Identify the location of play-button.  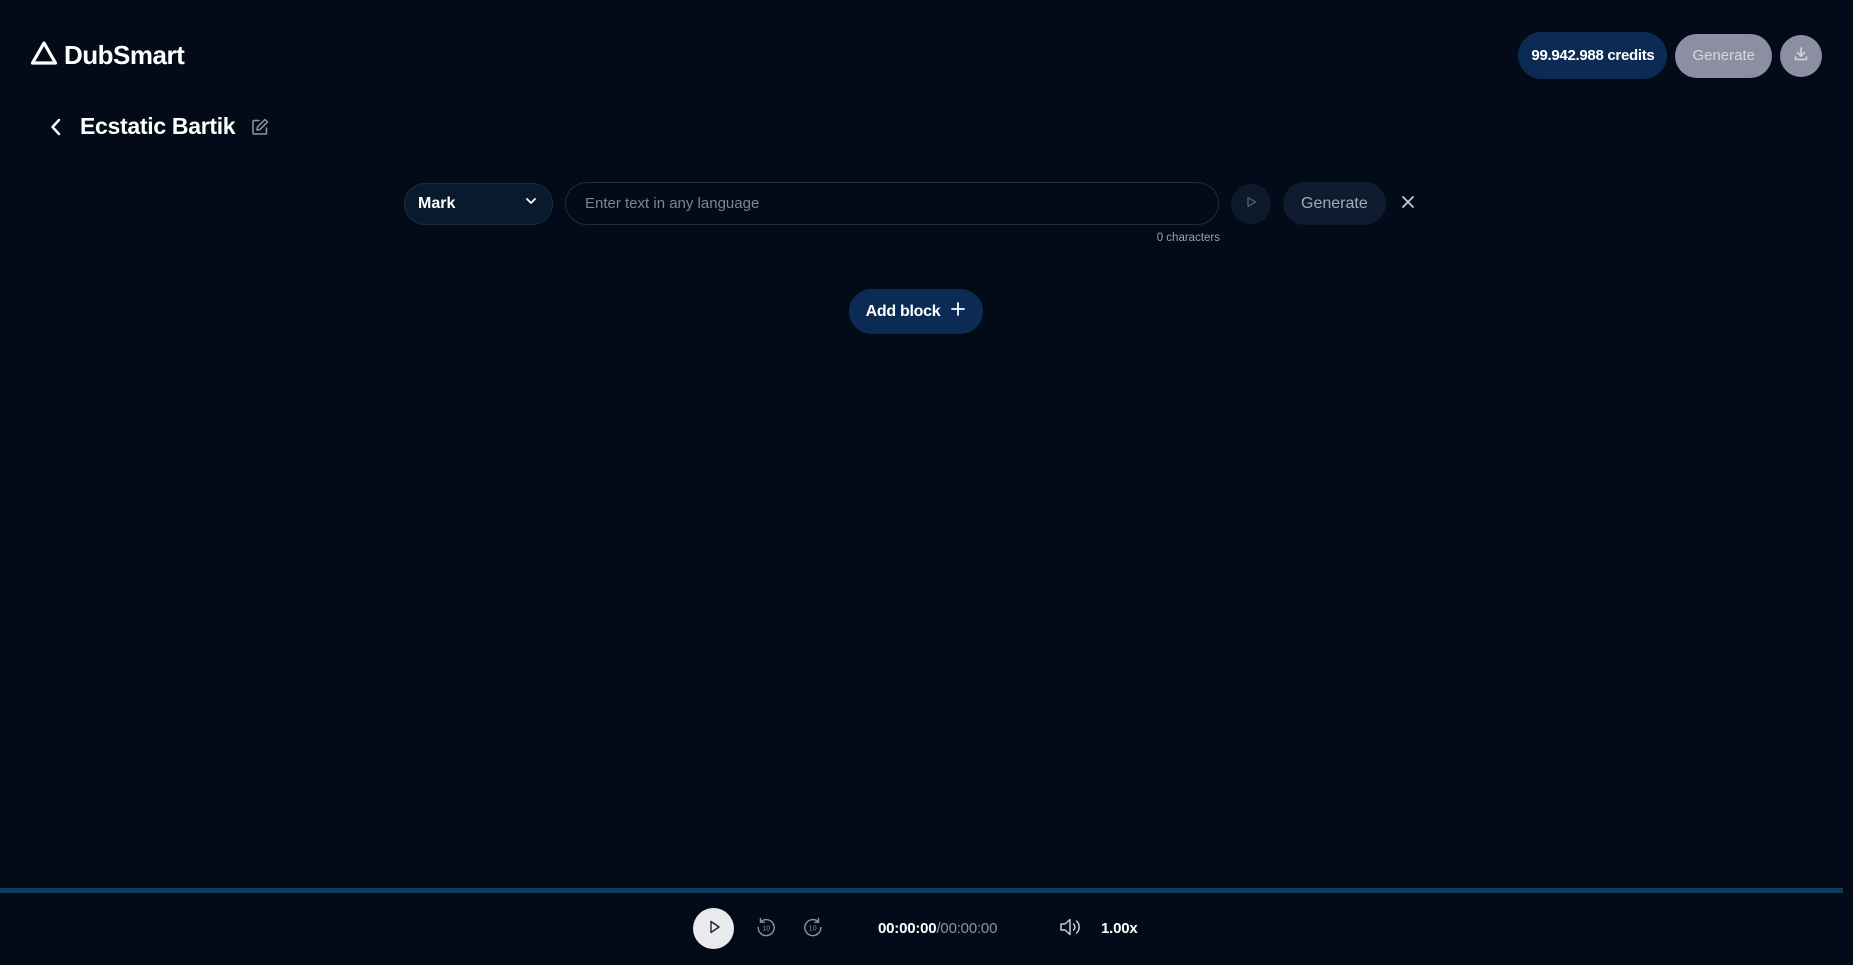
(713, 928).